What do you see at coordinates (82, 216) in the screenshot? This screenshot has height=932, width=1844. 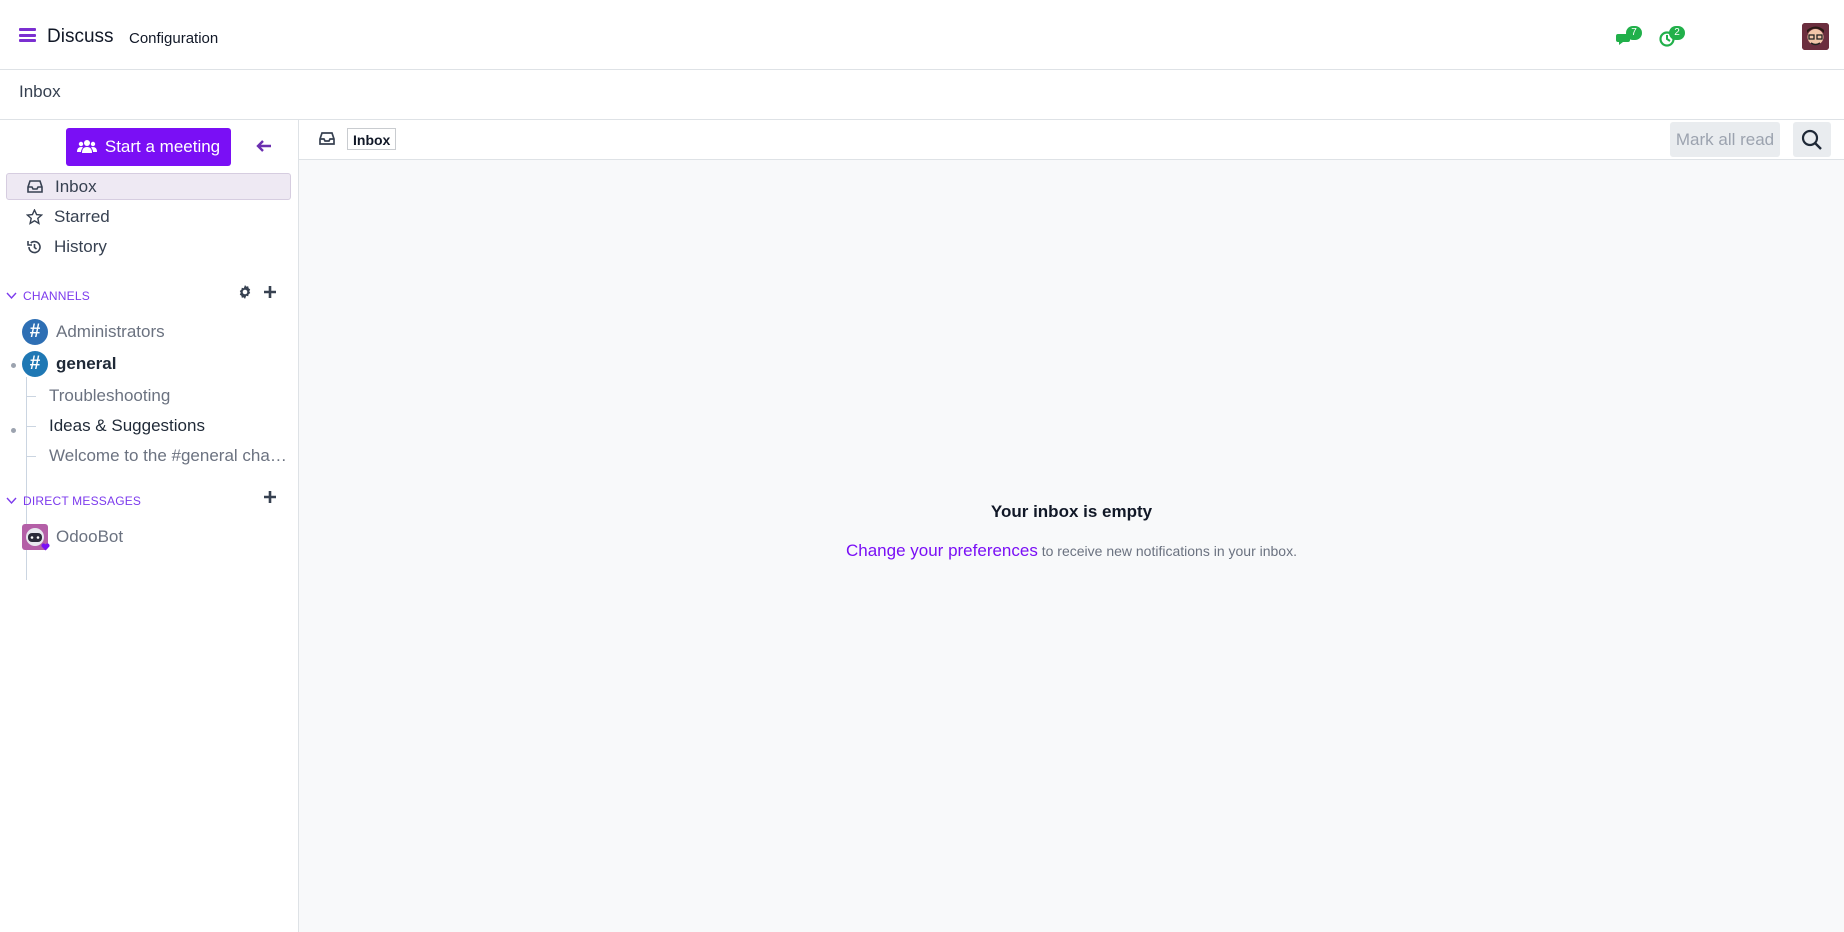 I see `sidebar-item-label: Starred` at bounding box center [82, 216].